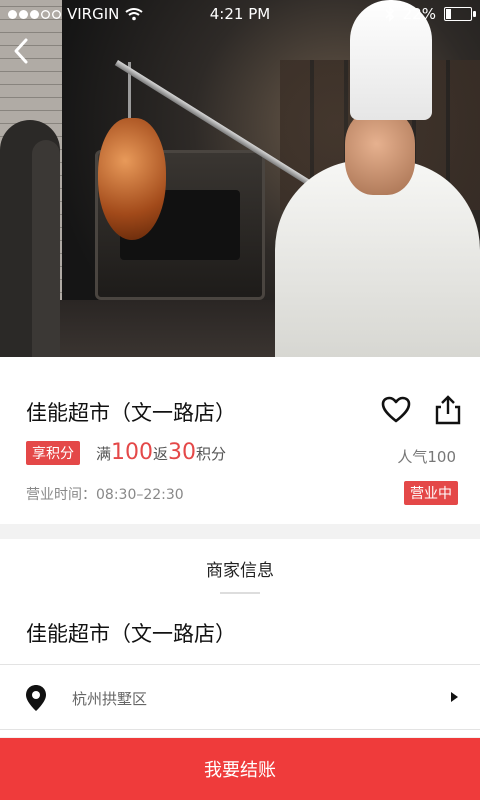  I want to click on battery-icon, so click(460, 14).